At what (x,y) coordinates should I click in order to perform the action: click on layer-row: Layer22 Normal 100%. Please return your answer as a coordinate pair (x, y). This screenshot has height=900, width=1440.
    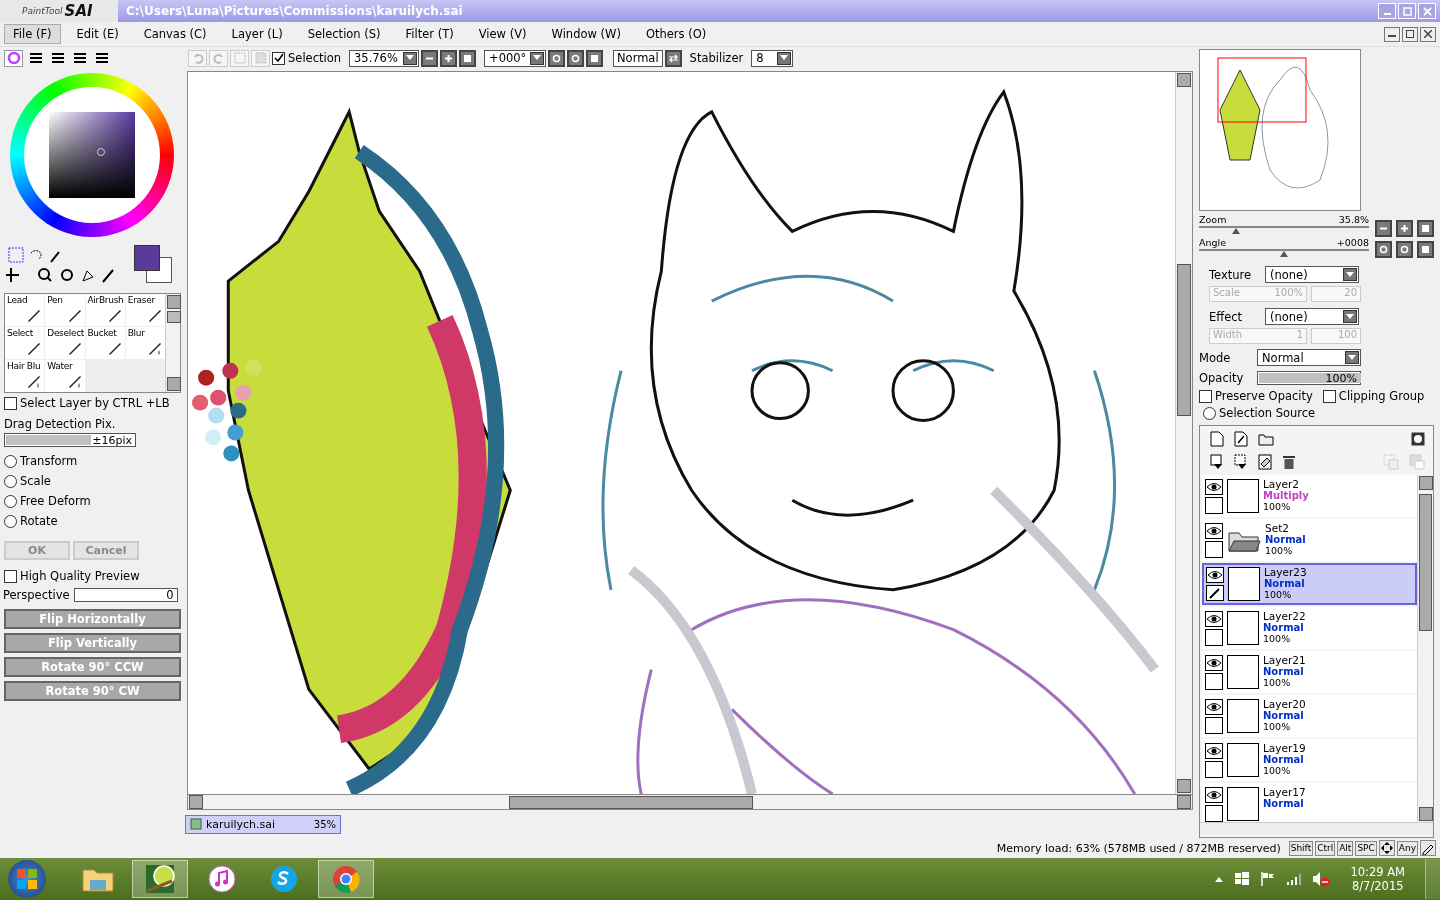
    Looking at the image, I should click on (1309, 628).